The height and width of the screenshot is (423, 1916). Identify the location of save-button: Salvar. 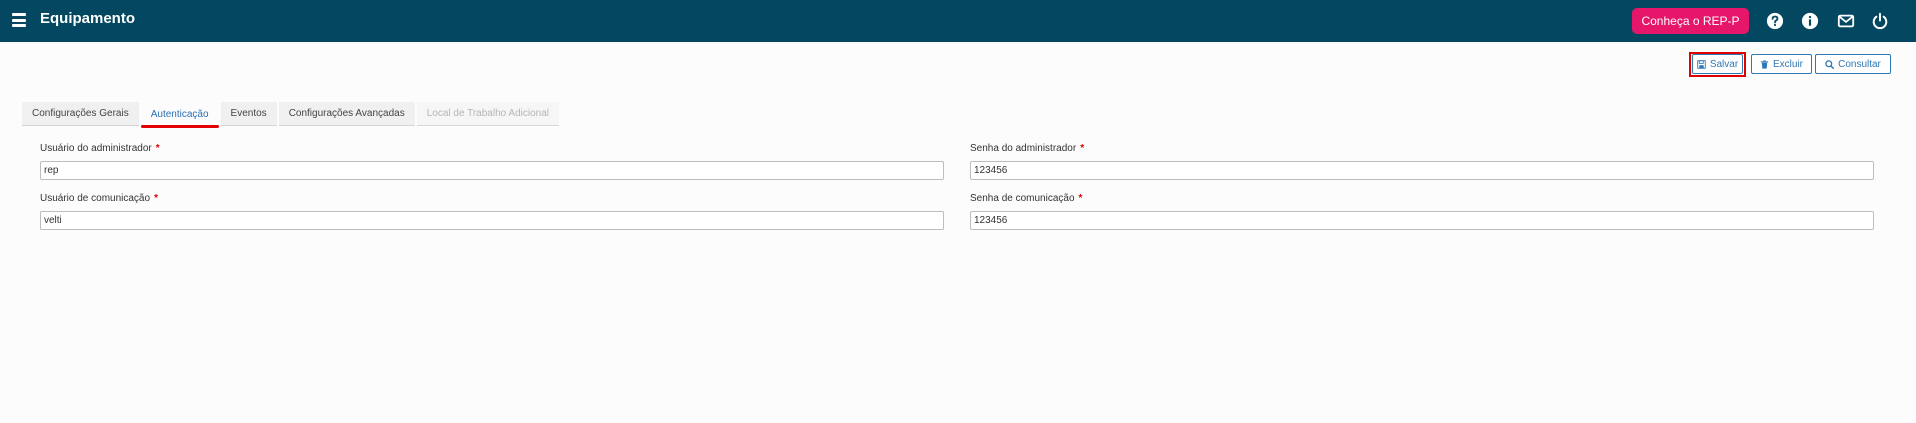
(1717, 64).